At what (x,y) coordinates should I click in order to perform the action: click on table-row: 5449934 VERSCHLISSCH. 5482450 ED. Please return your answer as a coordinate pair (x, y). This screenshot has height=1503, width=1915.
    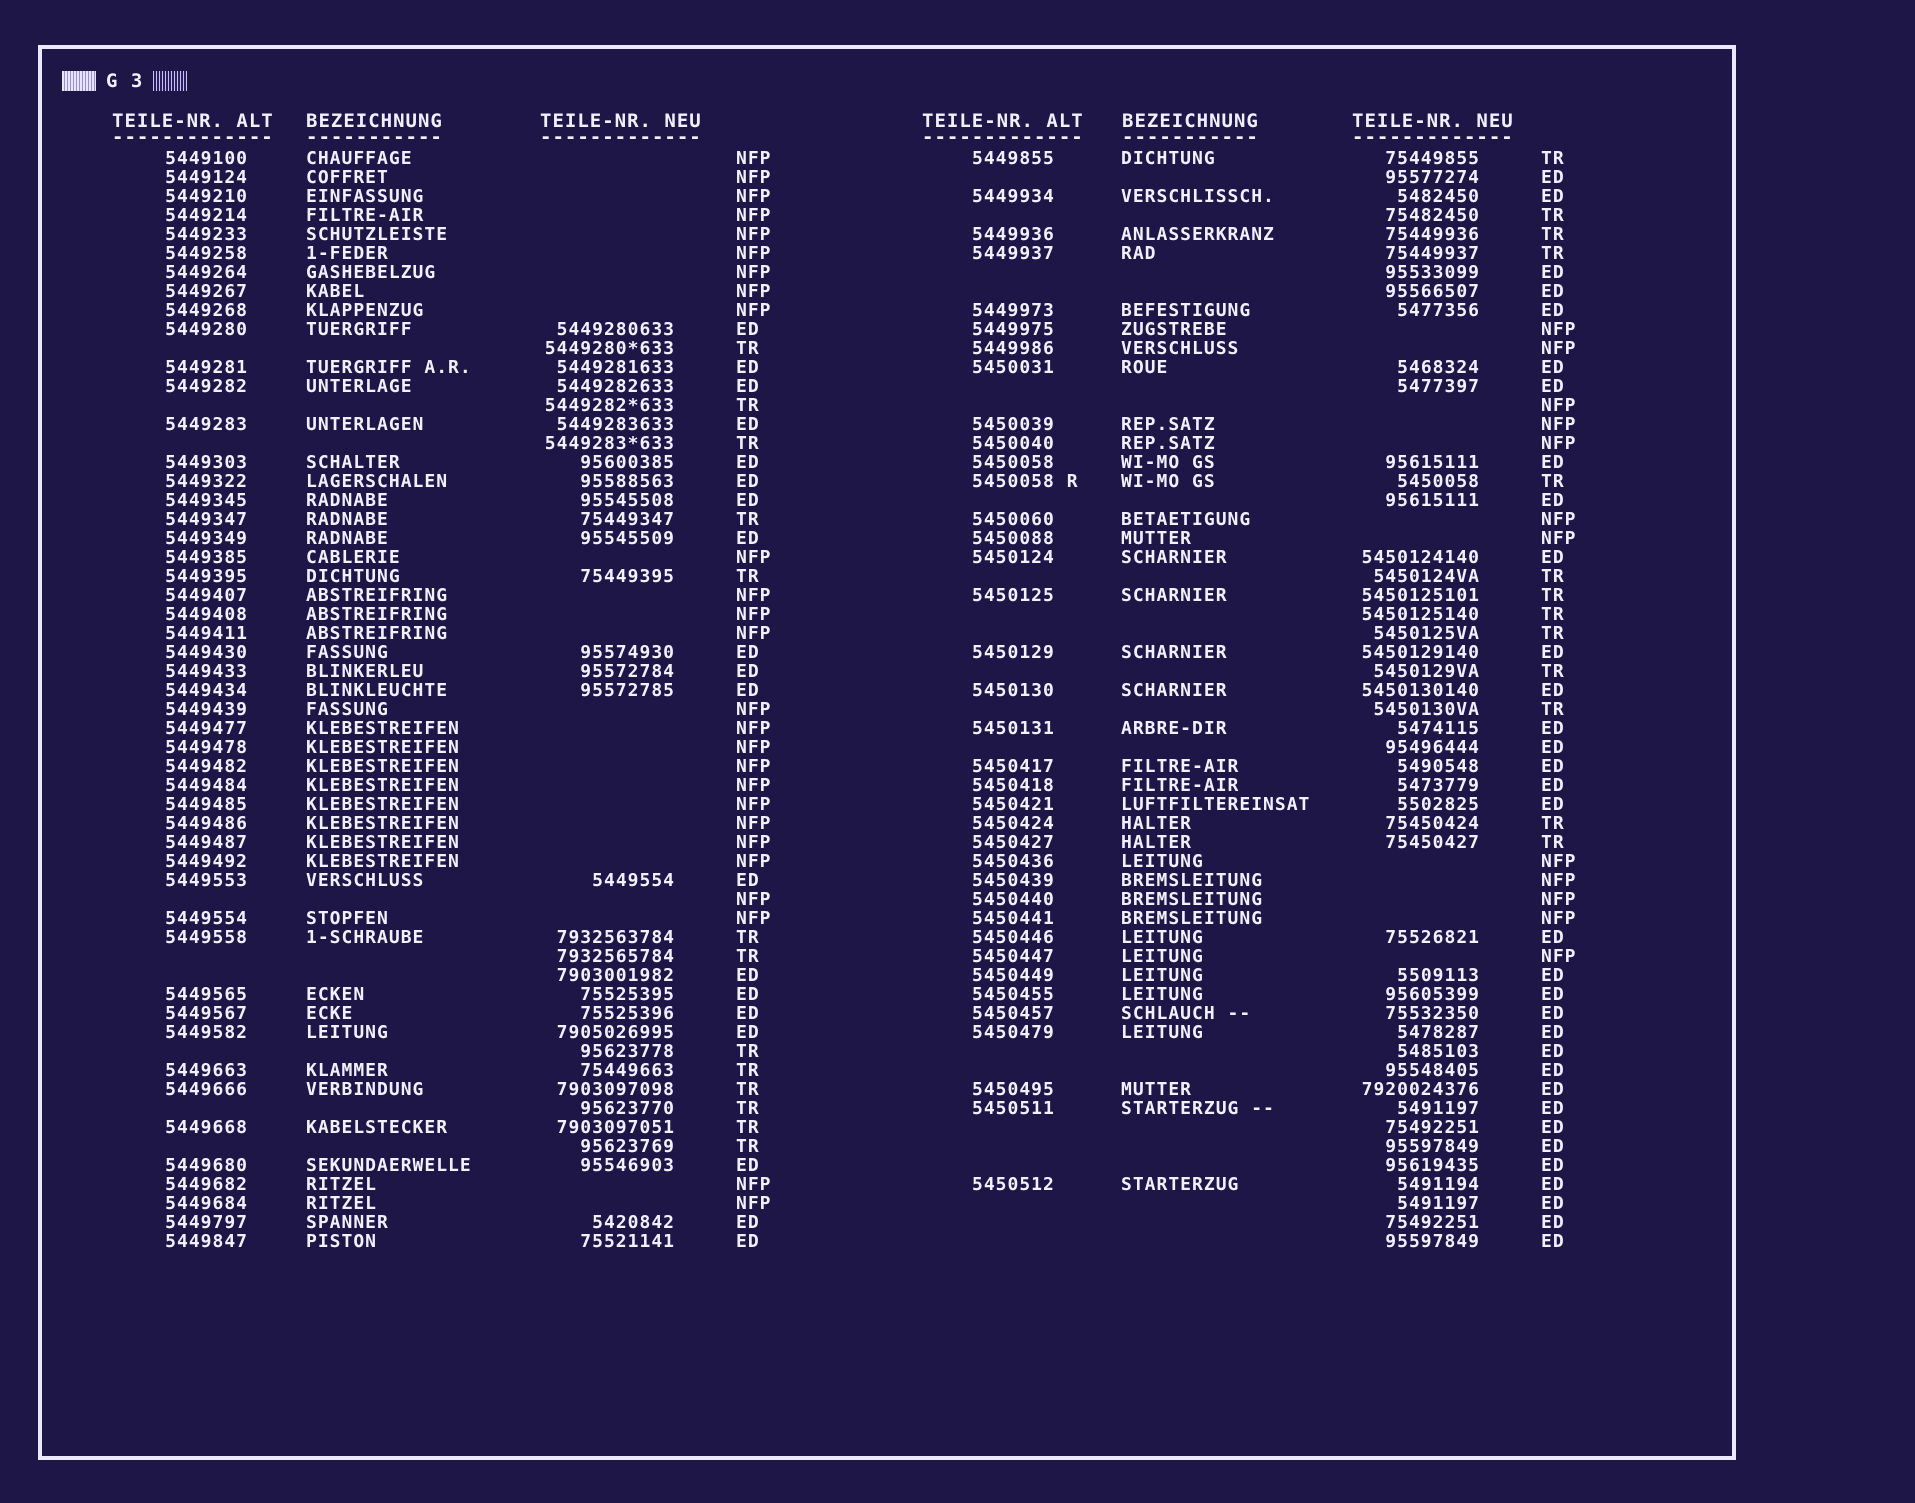
    Looking at the image, I should click on (850, 196).